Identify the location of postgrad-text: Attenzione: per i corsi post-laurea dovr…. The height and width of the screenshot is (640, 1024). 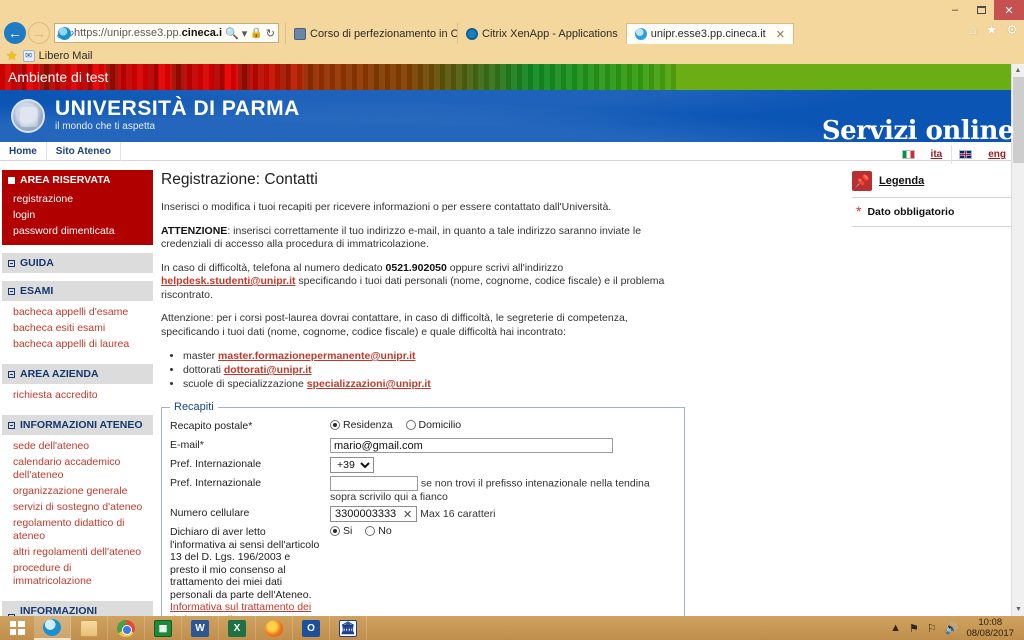
(394, 325).